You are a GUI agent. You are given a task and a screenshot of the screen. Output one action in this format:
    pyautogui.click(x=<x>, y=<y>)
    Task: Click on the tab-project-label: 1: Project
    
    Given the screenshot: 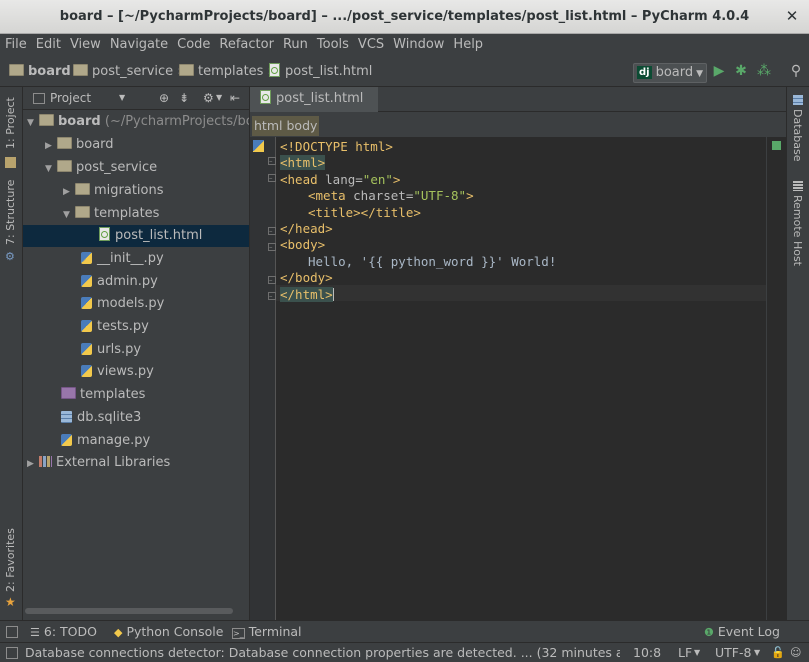 What is the action you would take?
    pyautogui.click(x=10, y=123)
    